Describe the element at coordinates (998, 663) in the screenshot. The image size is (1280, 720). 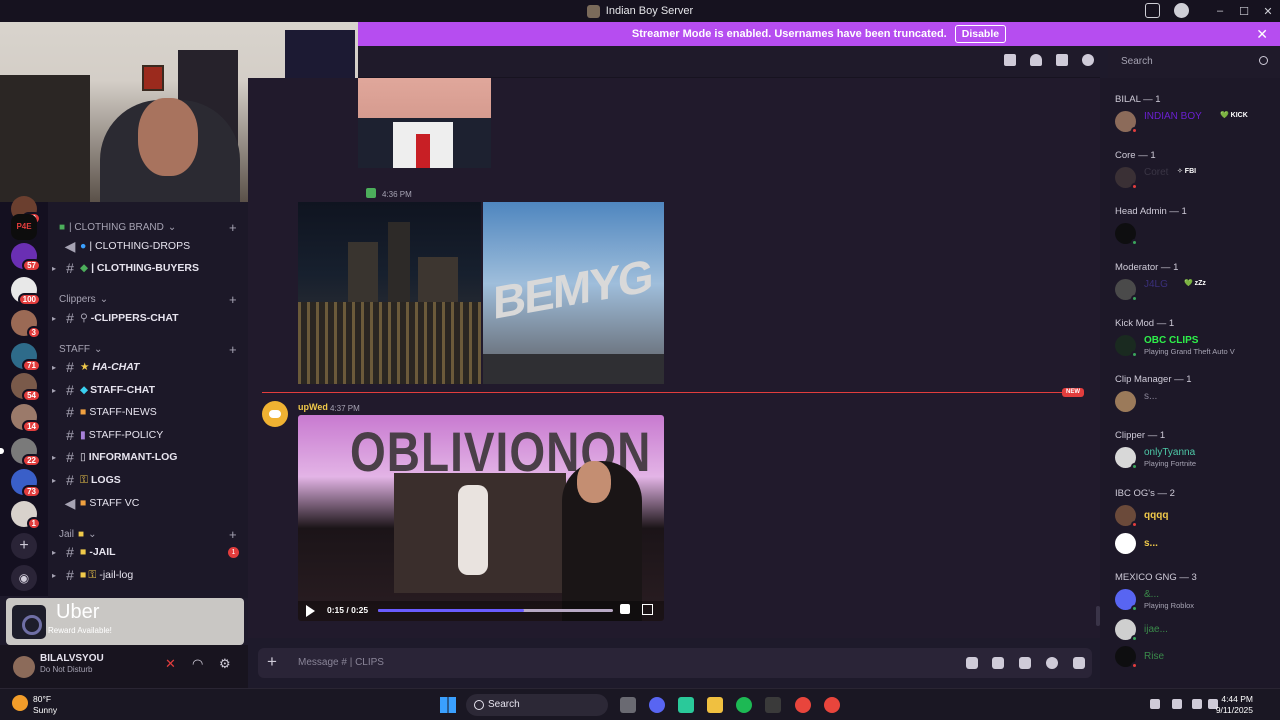
I see `gif-icon` at that location.